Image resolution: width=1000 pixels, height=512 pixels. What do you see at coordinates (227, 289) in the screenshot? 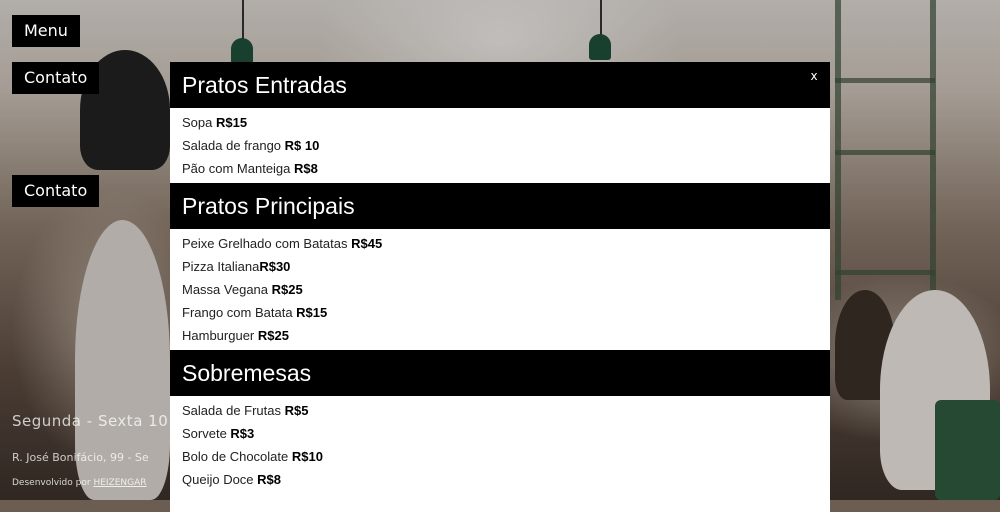
I see `item-name: Massa Vegana` at bounding box center [227, 289].